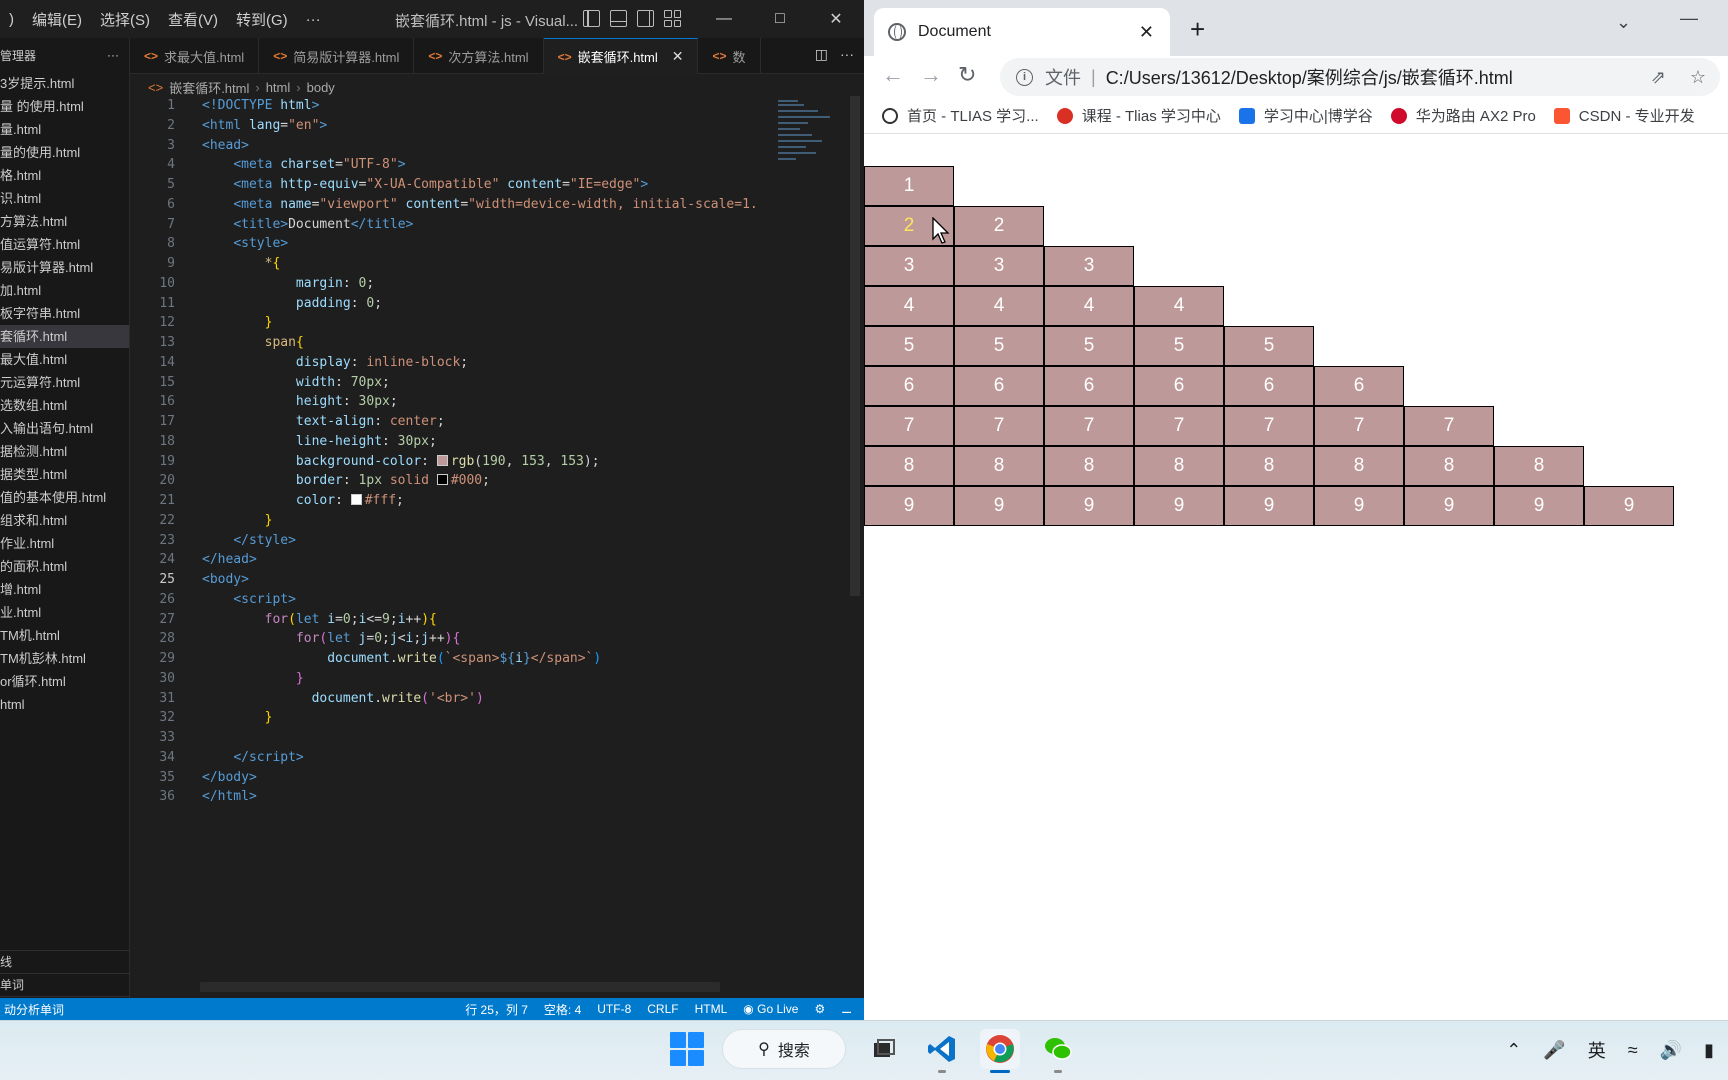 The height and width of the screenshot is (1080, 1728). What do you see at coordinates (64, 520) in the screenshot?
I see `explorer-file-item: 组求和.html` at bounding box center [64, 520].